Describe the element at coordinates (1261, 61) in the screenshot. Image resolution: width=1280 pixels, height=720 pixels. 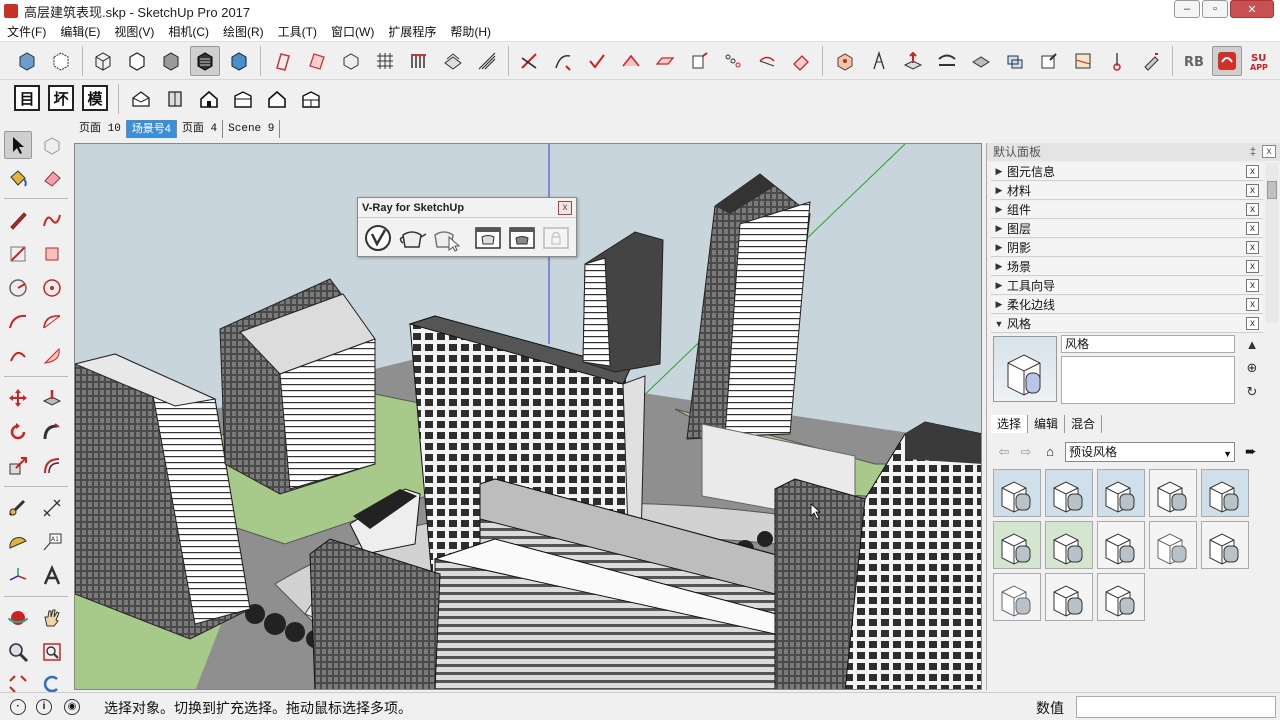
I see `su-app-icon: SU APP` at that location.